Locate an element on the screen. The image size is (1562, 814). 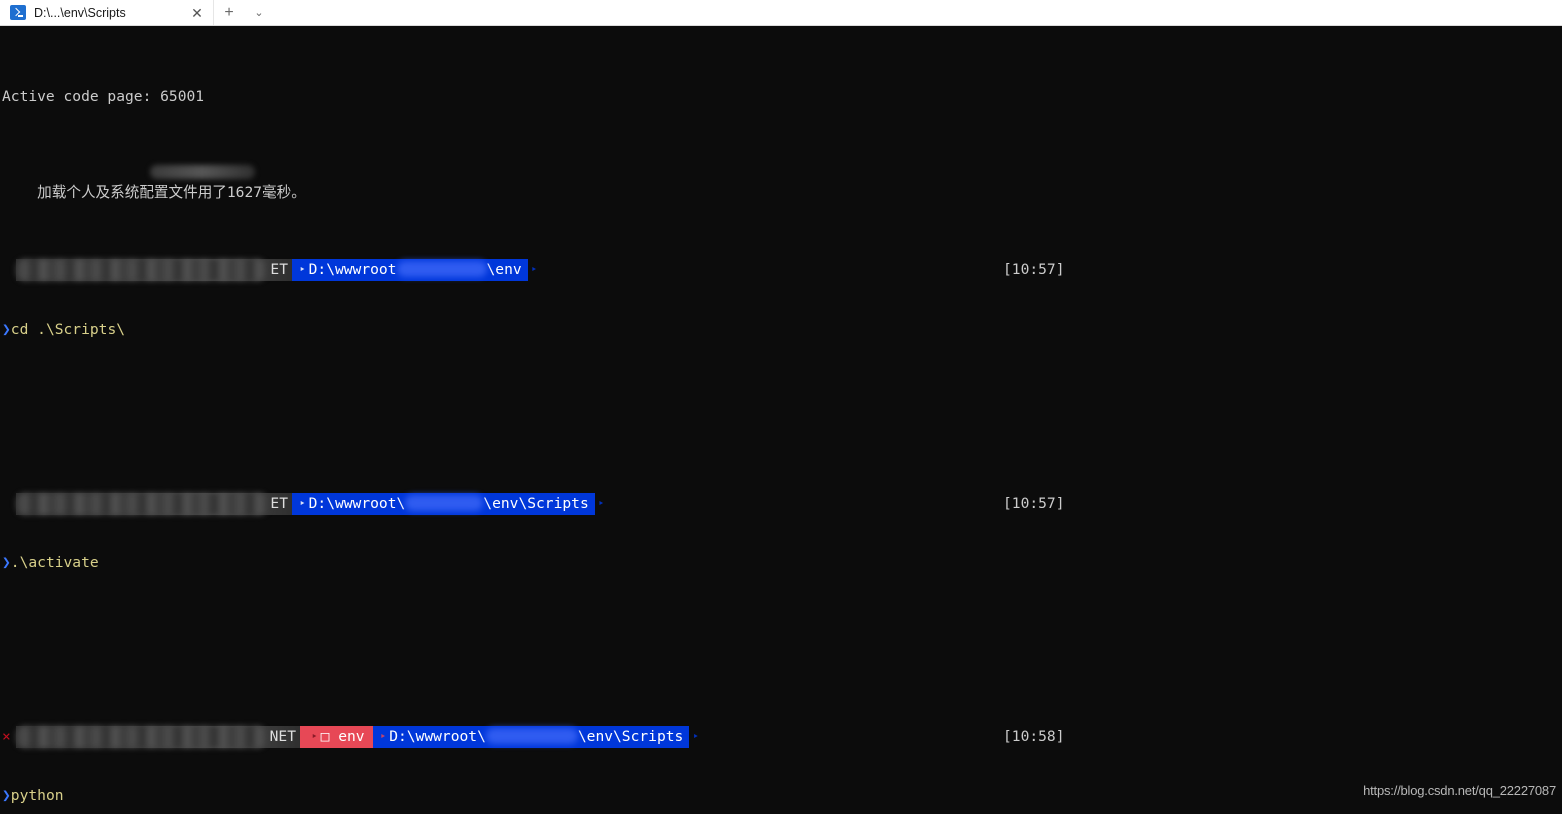
prompt-path-segment: ‣ D:\wwwroot \env is located at coordinates (410, 270).